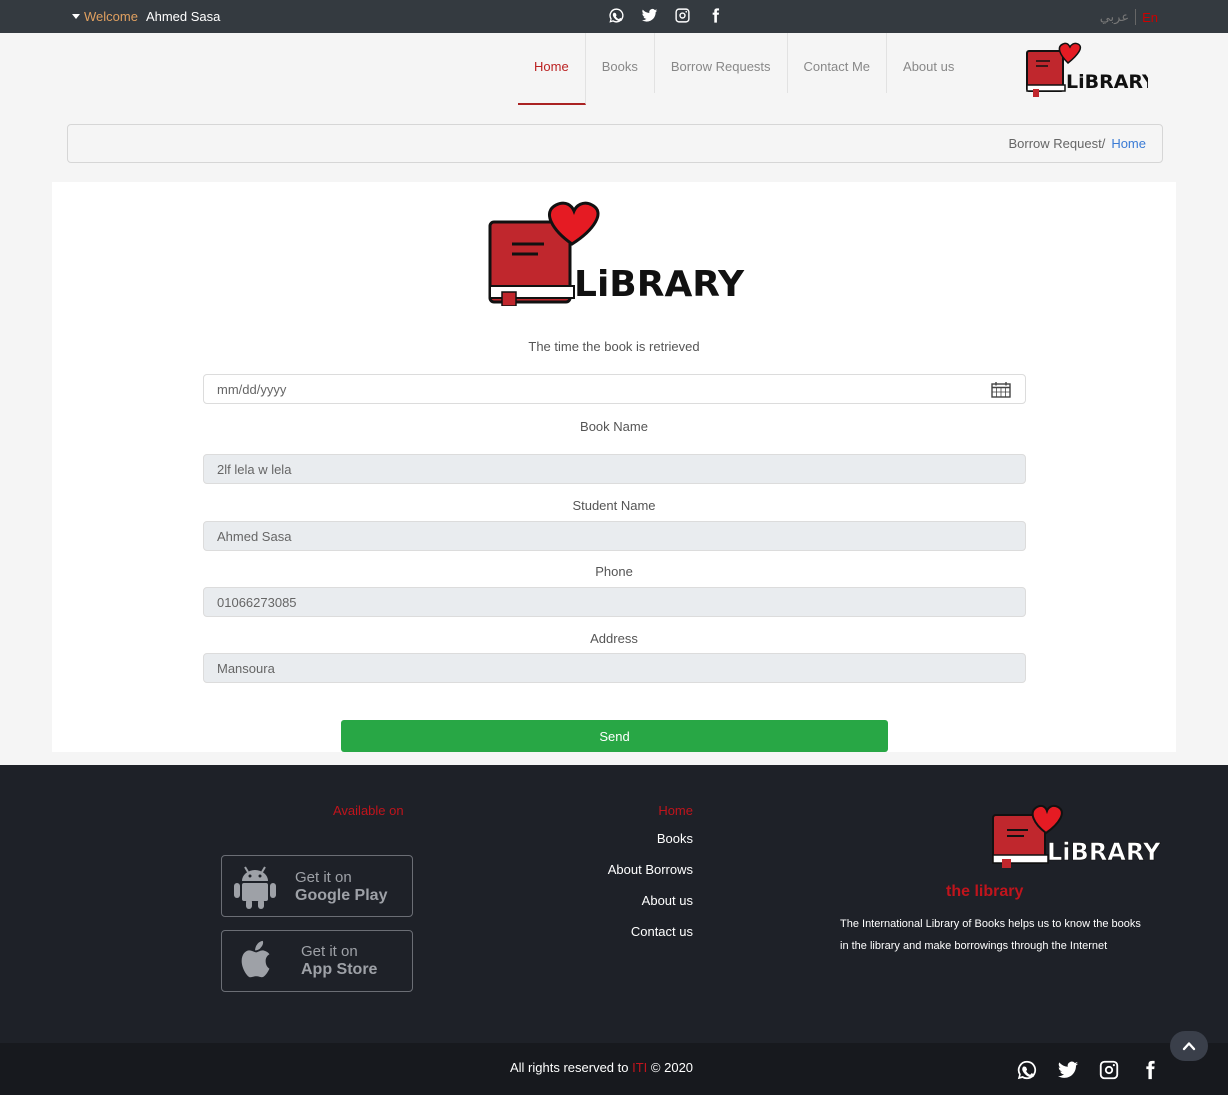 Image resolution: width=1228 pixels, height=1095 pixels. I want to click on bottom-bar: All rights reserved to ITI © 2020, so click(614, 1069).